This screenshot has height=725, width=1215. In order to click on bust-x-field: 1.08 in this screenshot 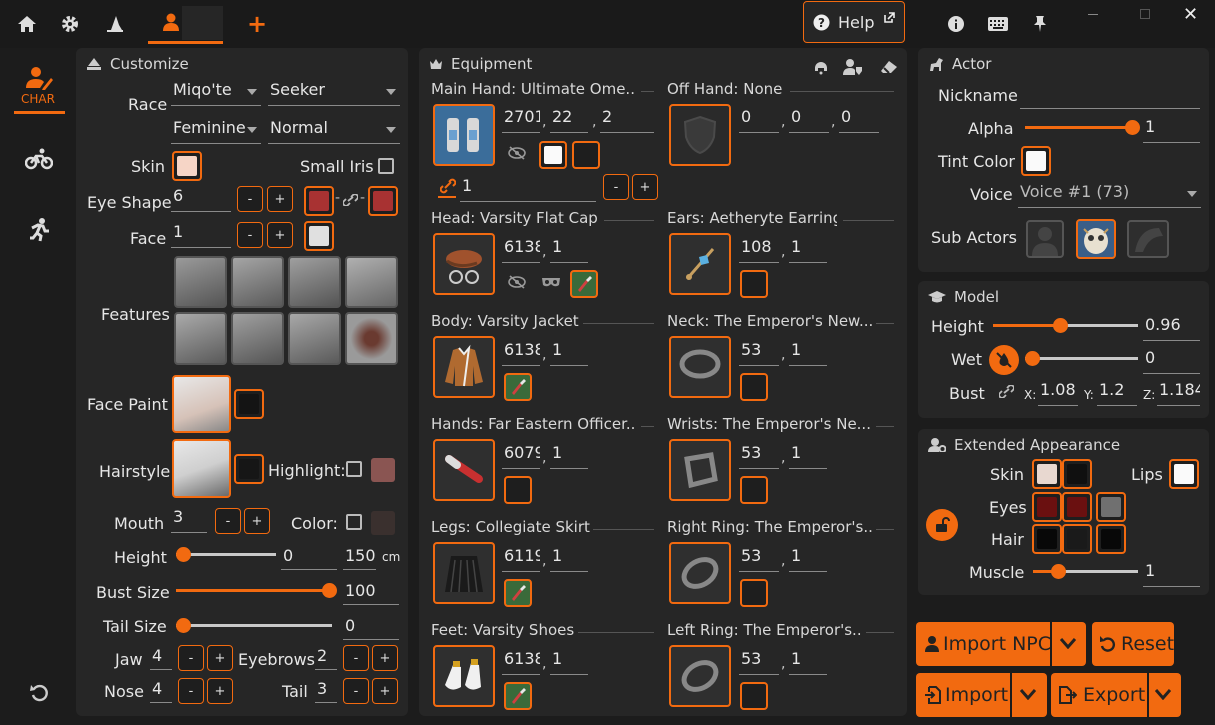, I will do `click(1058, 393)`.